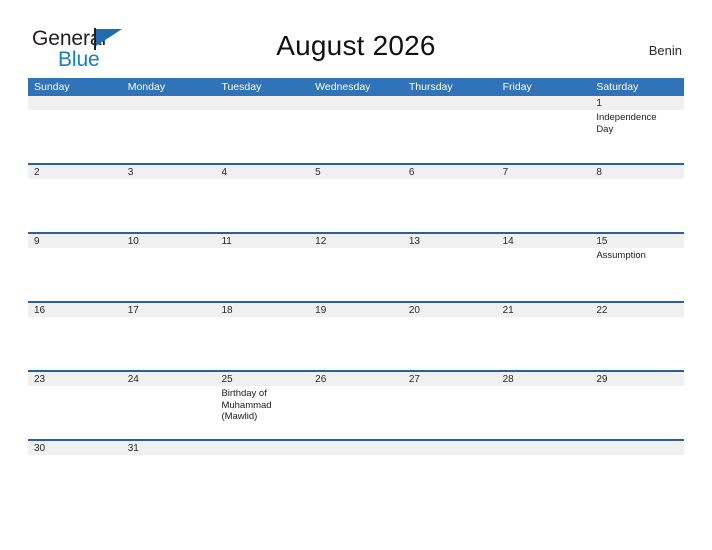  I want to click on calendar-day-cells: 9 10 11 12 13 14 15 Assumption, so click(356, 267).